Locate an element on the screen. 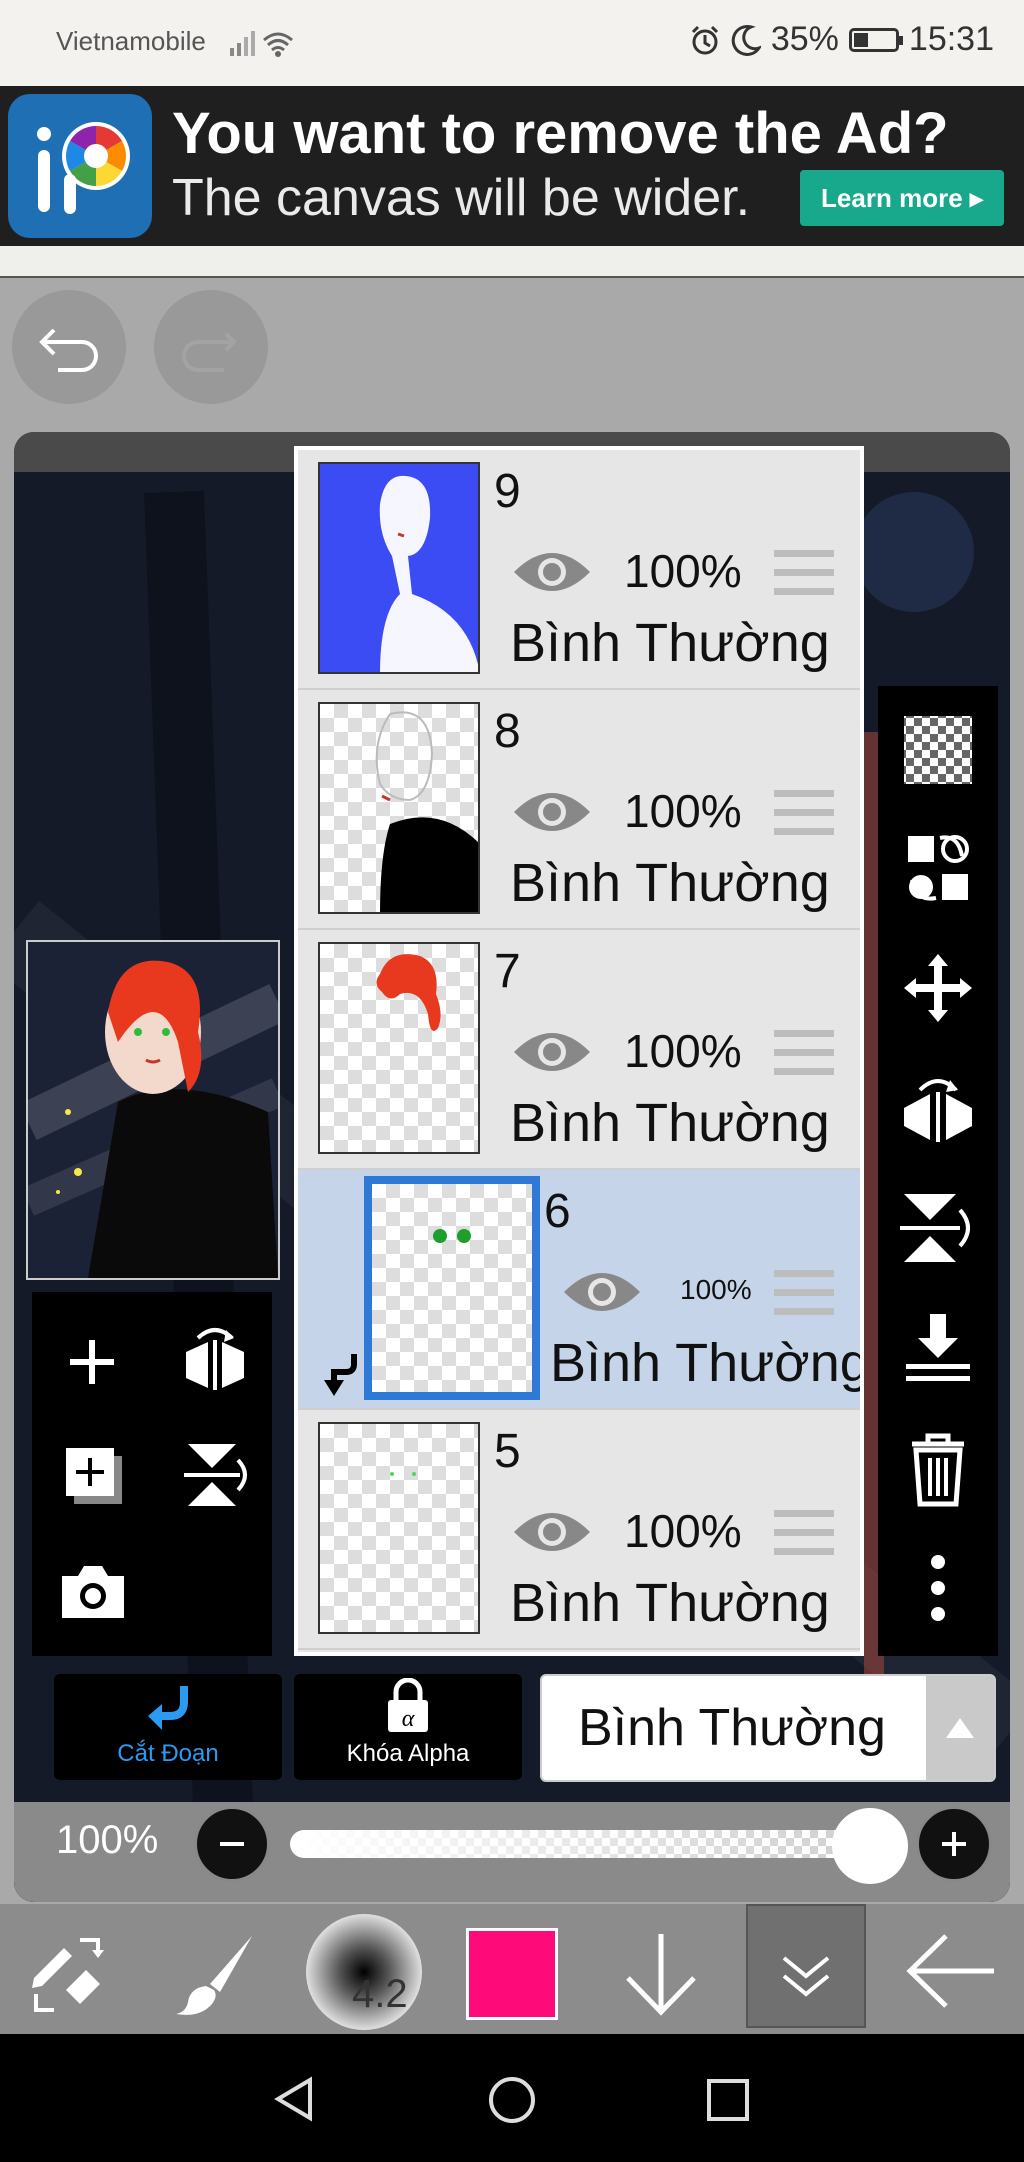 This screenshot has height=2162, width=1024. bottom-toolbar: 4.2 is located at coordinates (512, 1969).